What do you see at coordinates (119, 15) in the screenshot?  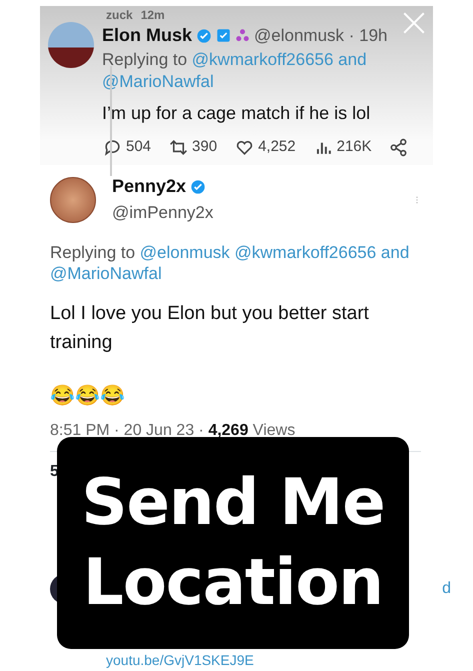 I see `story-username: zuck` at bounding box center [119, 15].